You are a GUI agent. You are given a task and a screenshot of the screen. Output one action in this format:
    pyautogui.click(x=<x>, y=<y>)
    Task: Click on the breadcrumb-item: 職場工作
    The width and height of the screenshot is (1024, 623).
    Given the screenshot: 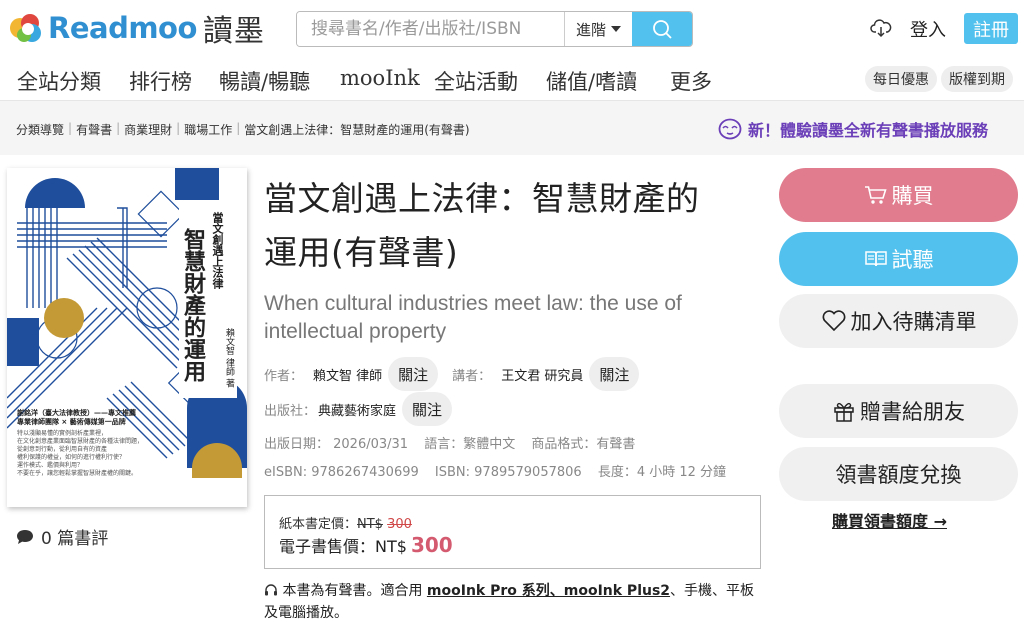 What is the action you would take?
    pyautogui.click(x=208, y=129)
    